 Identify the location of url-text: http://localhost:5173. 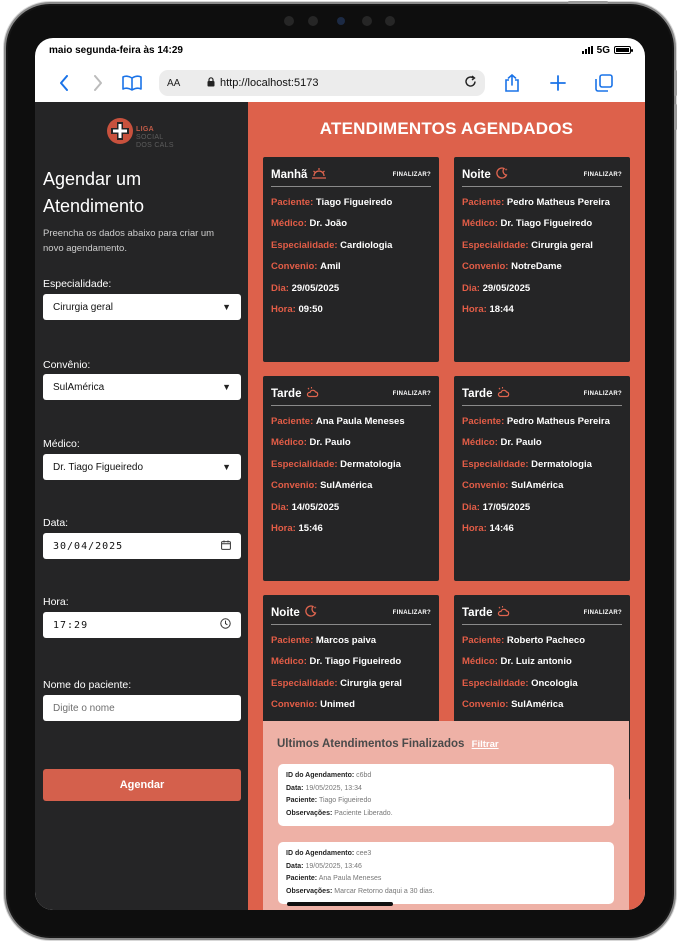
(342, 83).